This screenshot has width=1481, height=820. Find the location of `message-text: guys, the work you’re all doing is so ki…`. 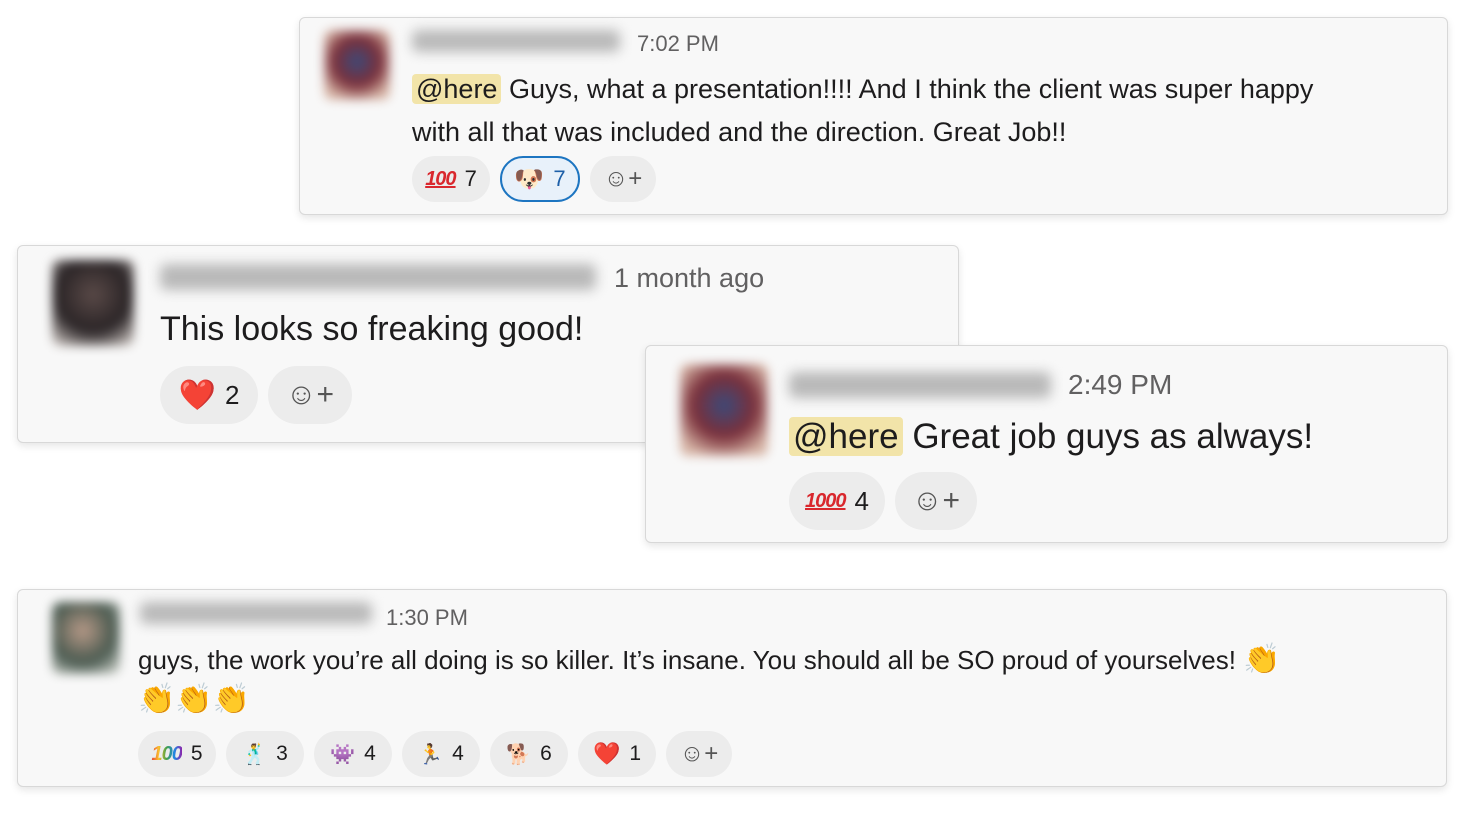

message-text: guys, the work you’re all doing is so ki… is located at coordinates (709, 680).